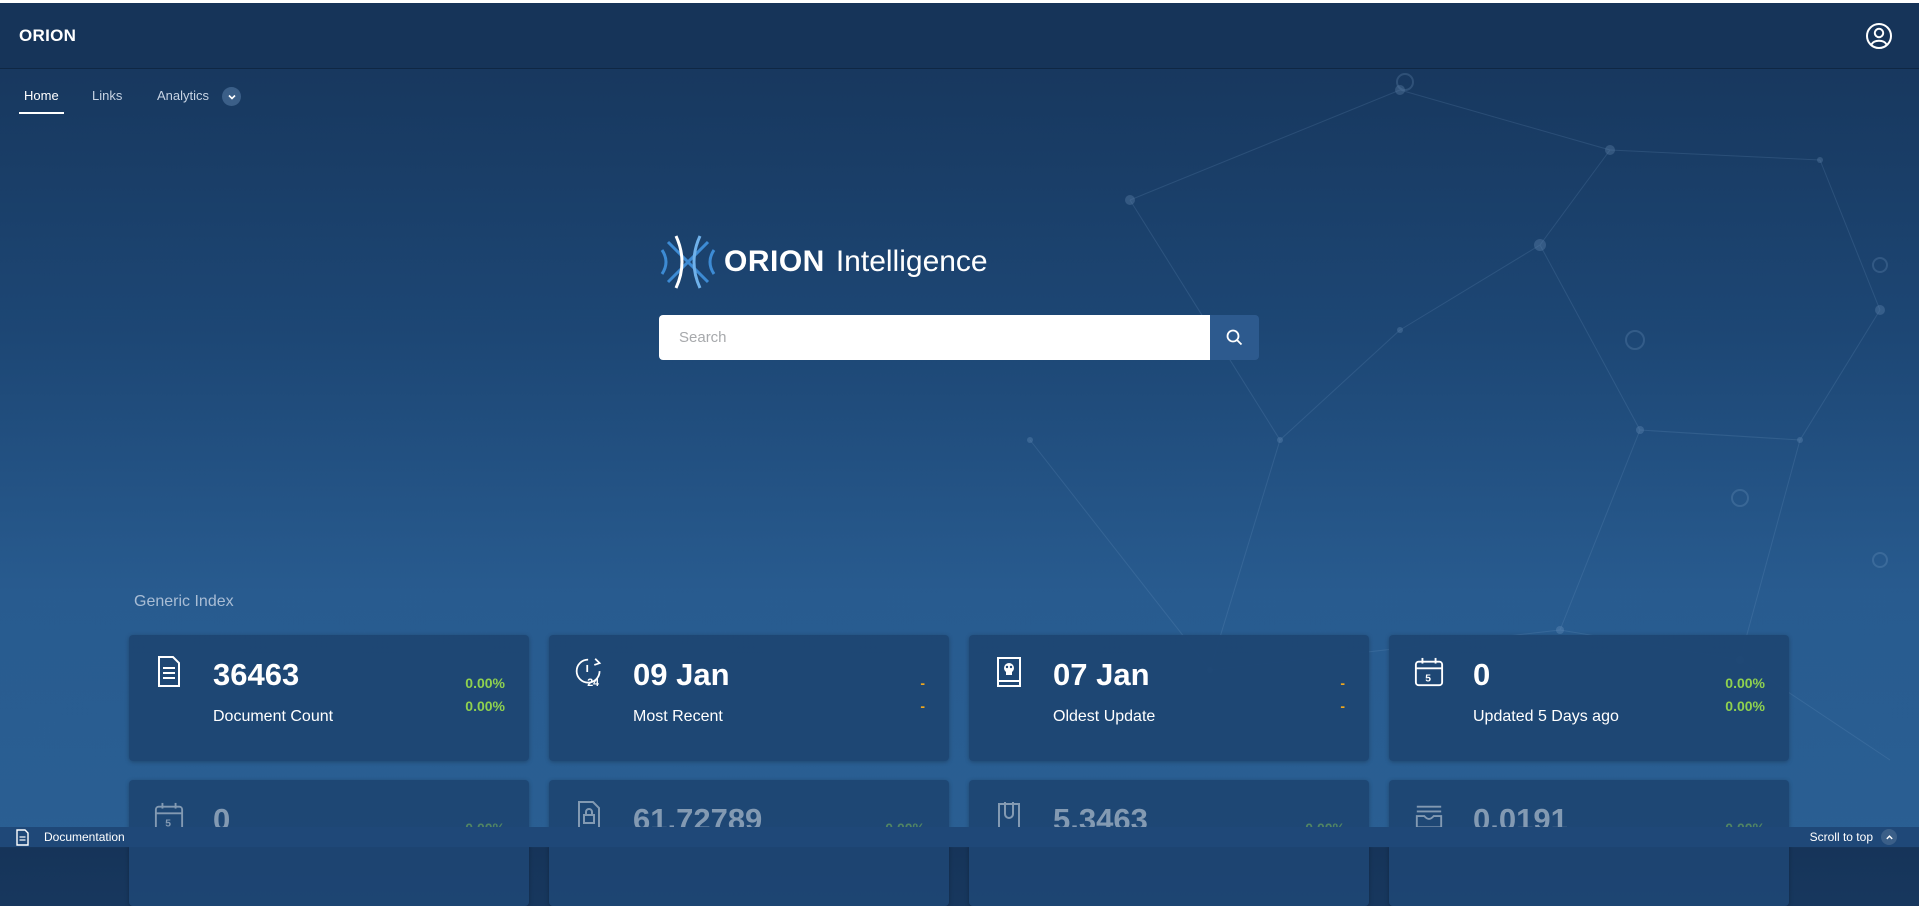 The width and height of the screenshot is (1919, 906). Describe the element at coordinates (47, 36) in the screenshot. I see `brand-logo: ORION` at that location.